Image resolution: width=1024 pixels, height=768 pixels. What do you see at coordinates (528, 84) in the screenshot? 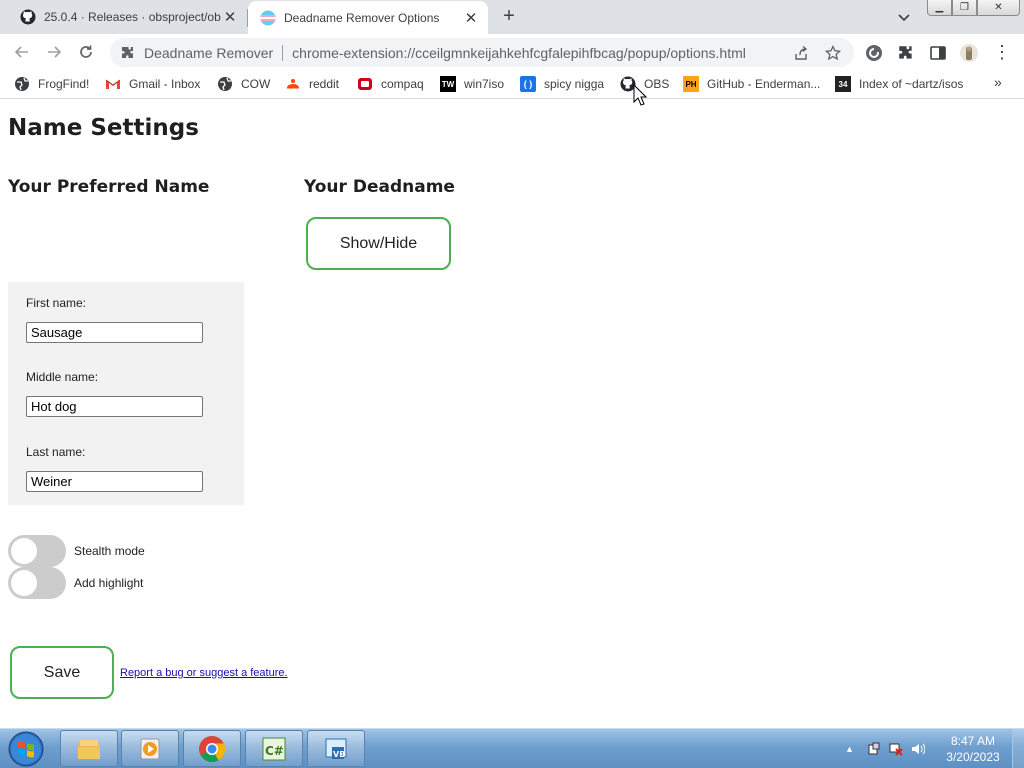
I see `code-icon: ( )` at bounding box center [528, 84].